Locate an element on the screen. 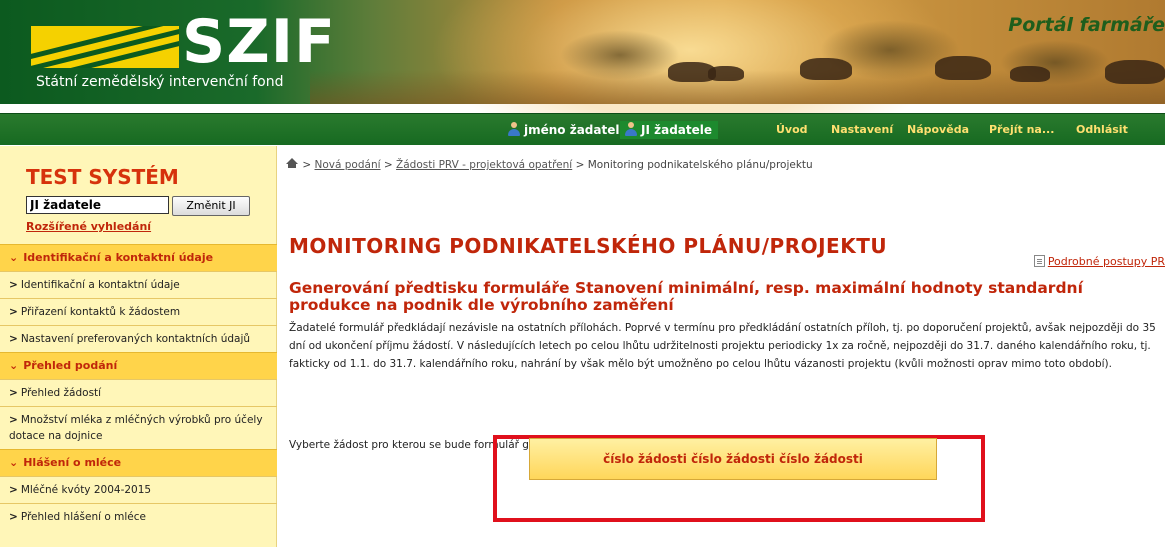 The width and height of the screenshot is (1165, 547). breadcrumb-link-nova-podani: Nová podání is located at coordinates (348, 165).